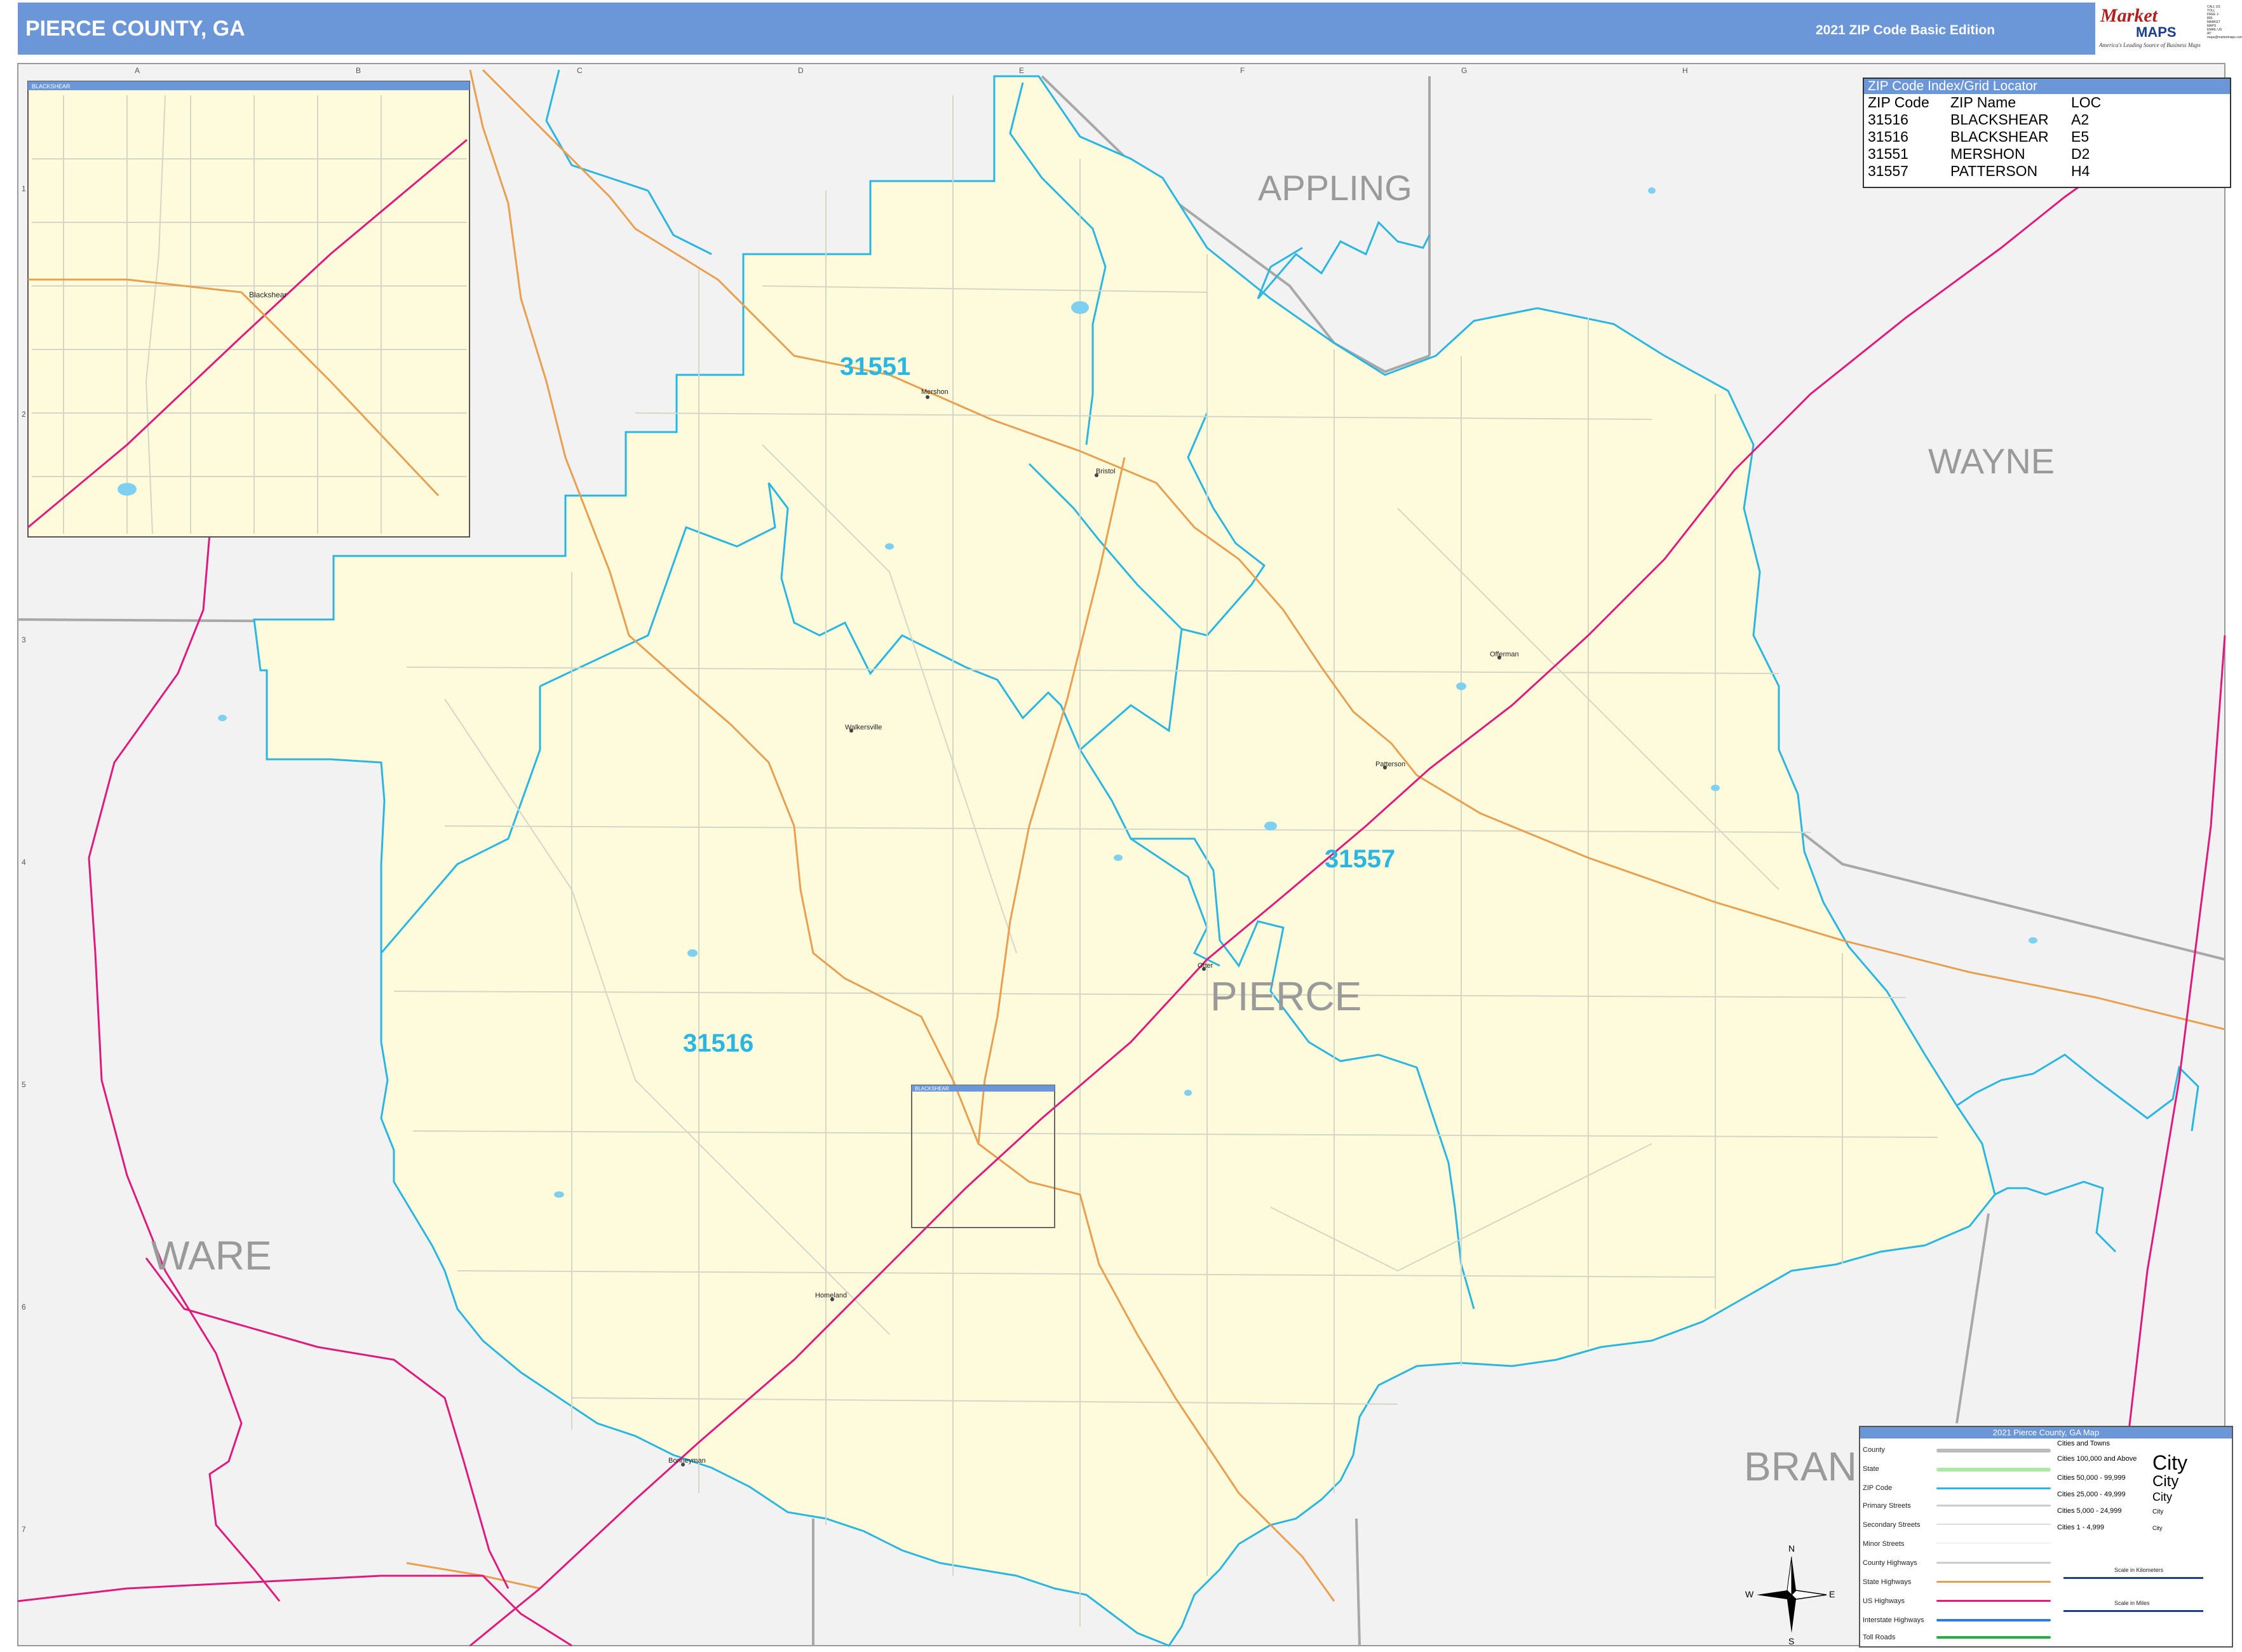 Image resolution: width=2242 pixels, height=1652 pixels. Describe the element at coordinates (2139, 1570) in the screenshot. I see `legend-scale-km: Scale in Kilometers` at that location.